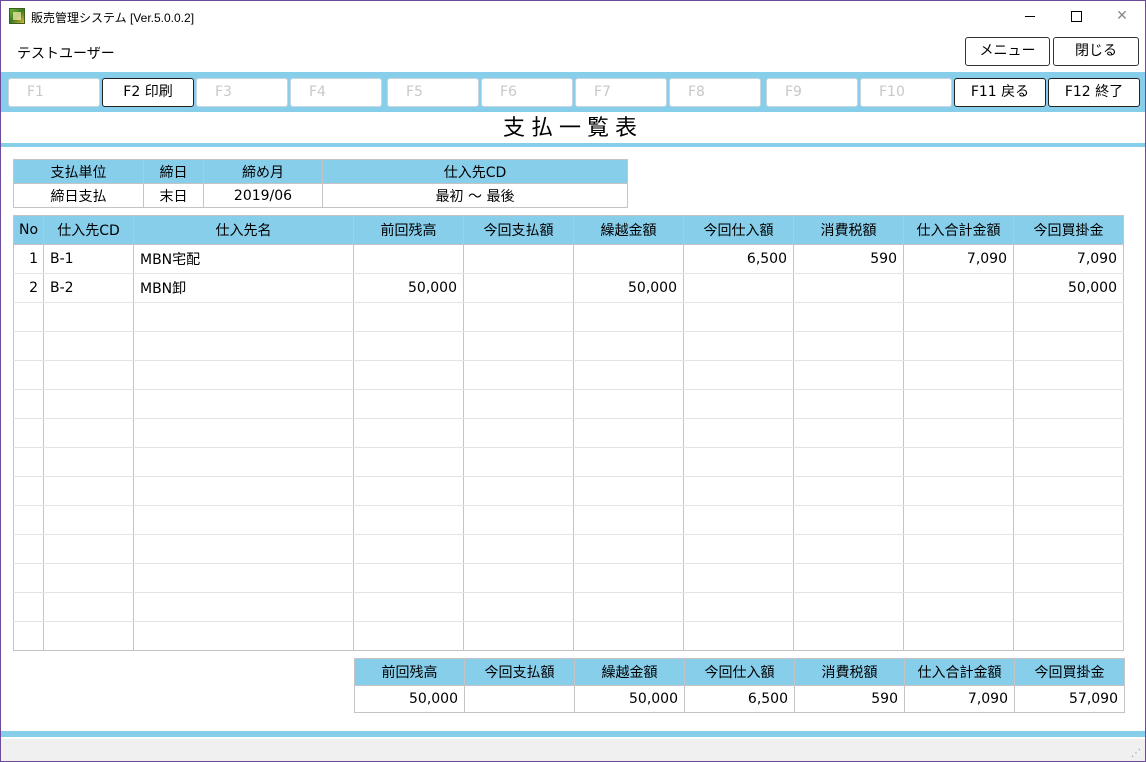  What do you see at coordinates (88, 259) in the screenshot?
I see `cell-code: B-1` at bounding box center [88, 259].